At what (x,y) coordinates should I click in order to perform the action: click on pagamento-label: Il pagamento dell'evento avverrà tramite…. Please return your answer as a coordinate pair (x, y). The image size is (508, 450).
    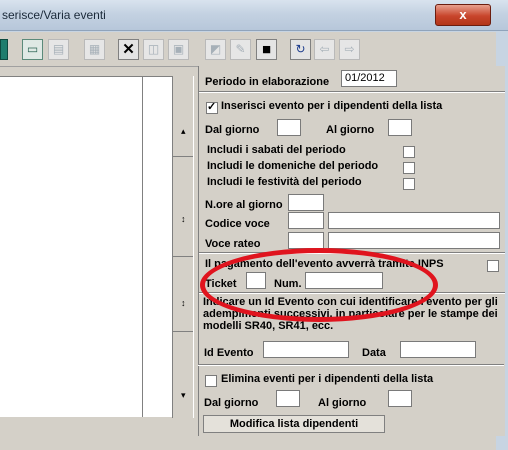
    Looking at the image, I should click on (324, 264).